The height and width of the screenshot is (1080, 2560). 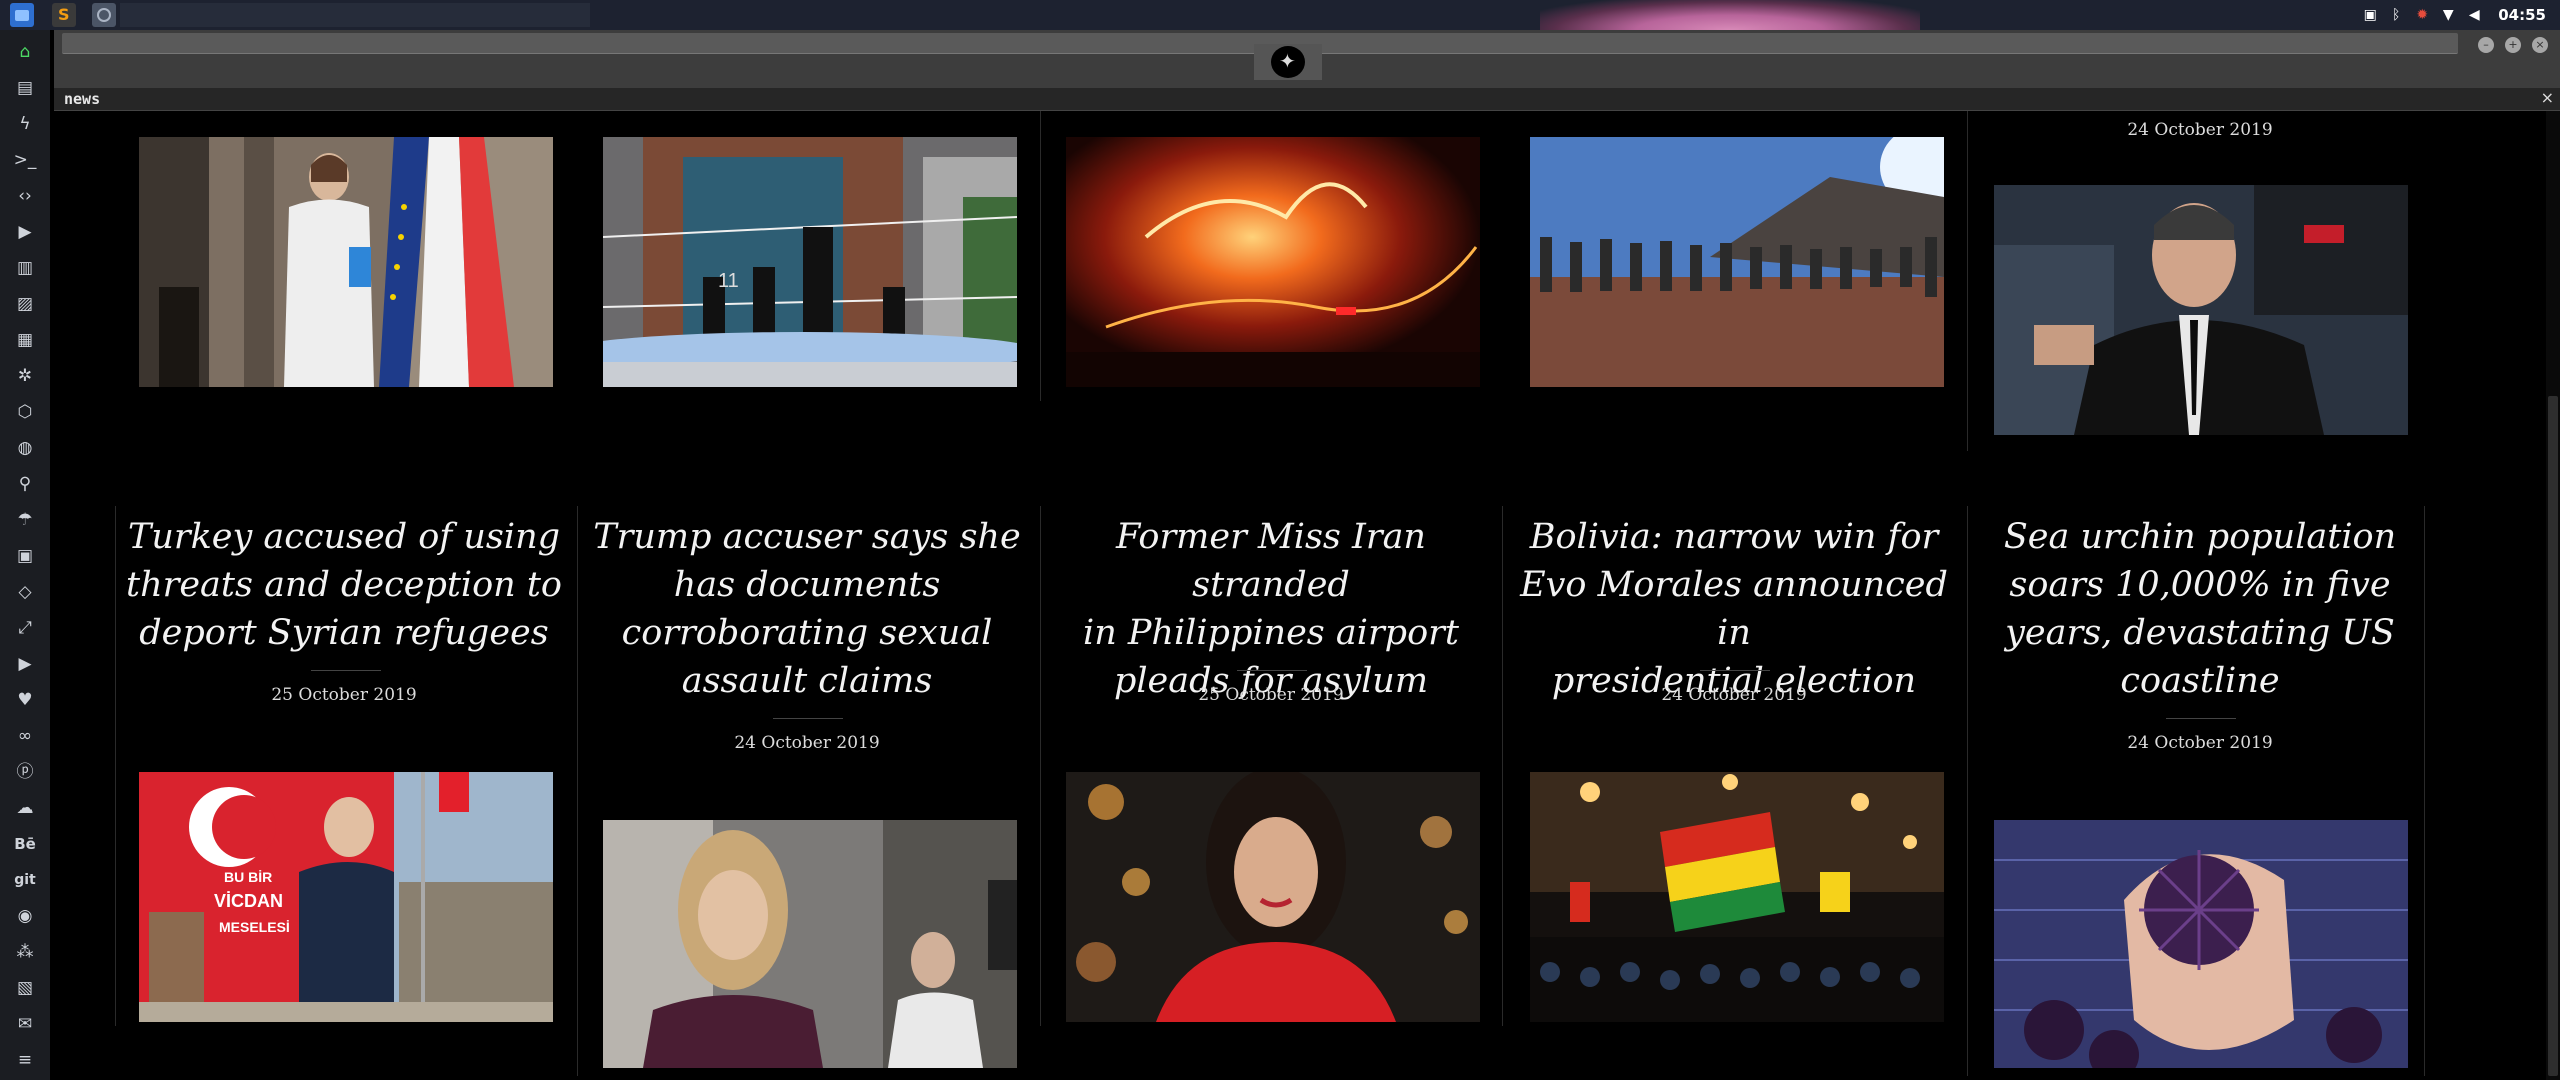 I want to click on article-image-queue-desert, so click(x=1737, y=262).